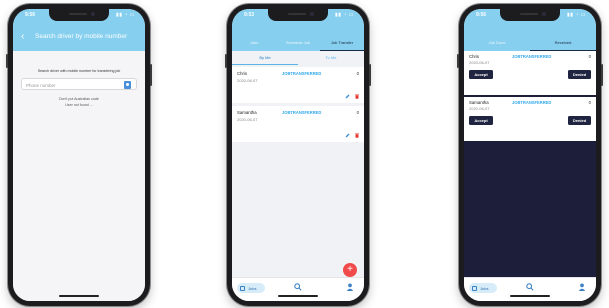 The height and width of the screenshot is (308, 609). What do you see at coordinates (497, 44) in the screenshot?
I see `tab-job-done: Job Done` at bounding box center [497, 44].